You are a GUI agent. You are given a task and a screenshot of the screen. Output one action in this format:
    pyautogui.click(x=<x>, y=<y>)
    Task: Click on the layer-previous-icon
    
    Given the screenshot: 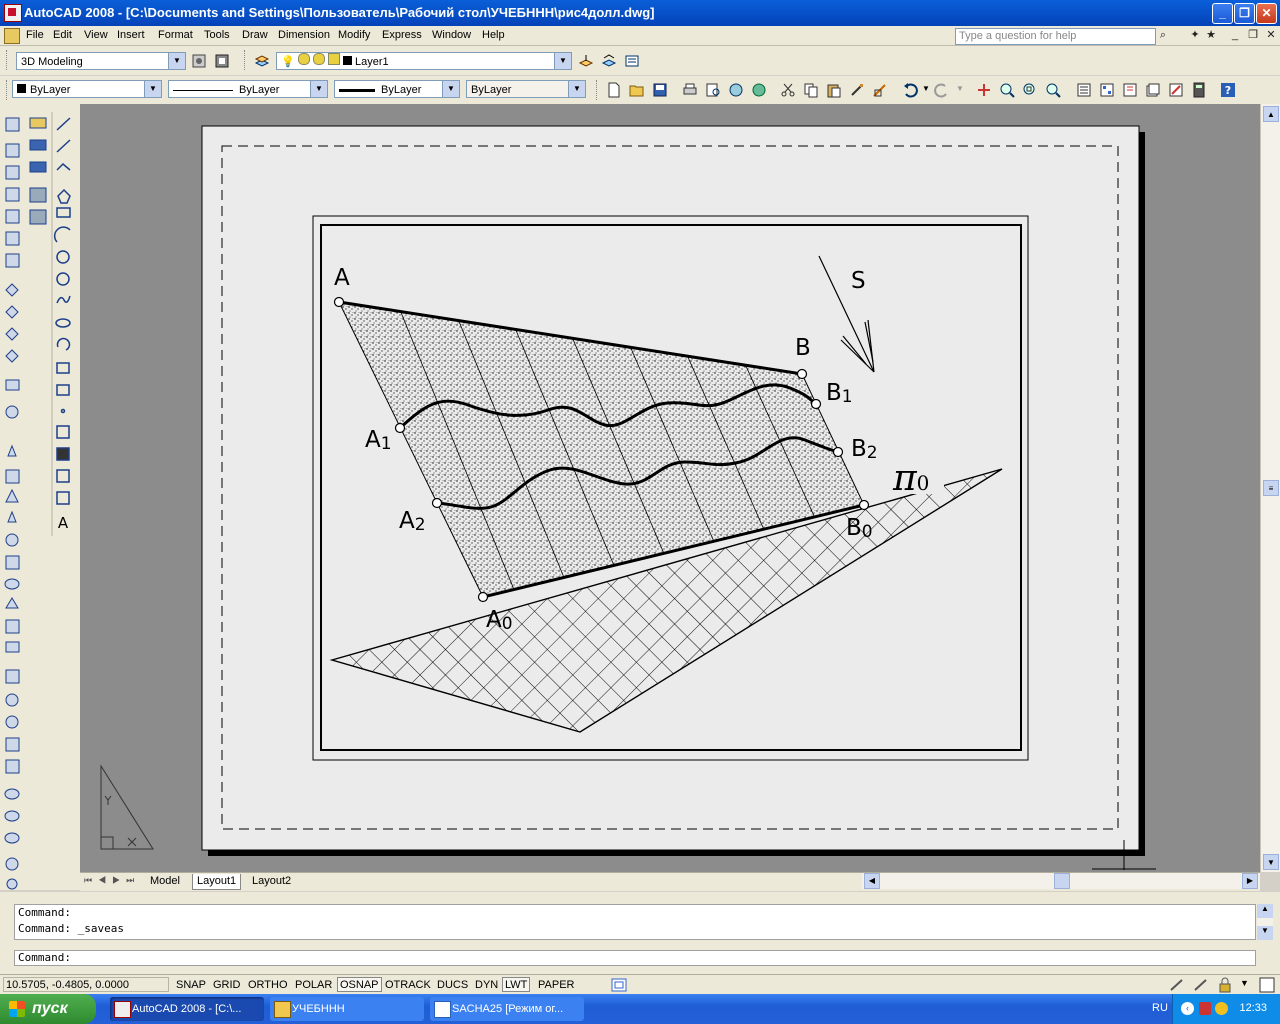 What is the action you would take?
    pyautogui.click(x=609, y=61)
    